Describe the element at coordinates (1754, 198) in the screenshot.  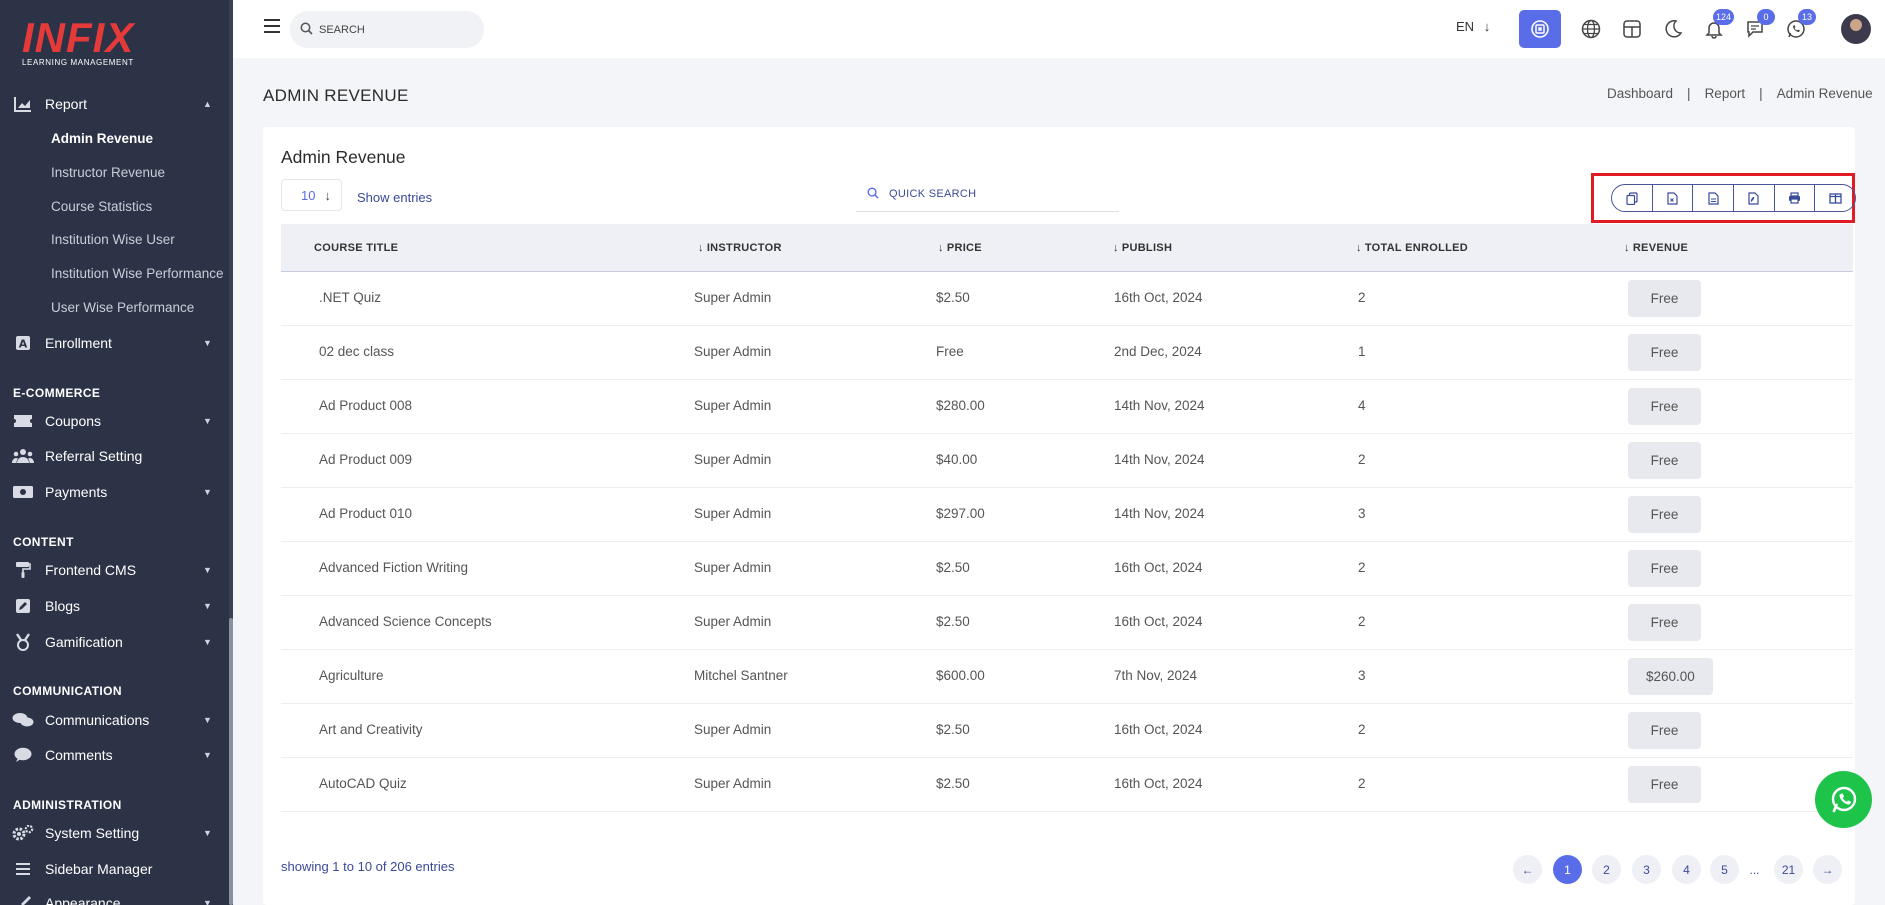
I see `pdf-export-button` at that location.